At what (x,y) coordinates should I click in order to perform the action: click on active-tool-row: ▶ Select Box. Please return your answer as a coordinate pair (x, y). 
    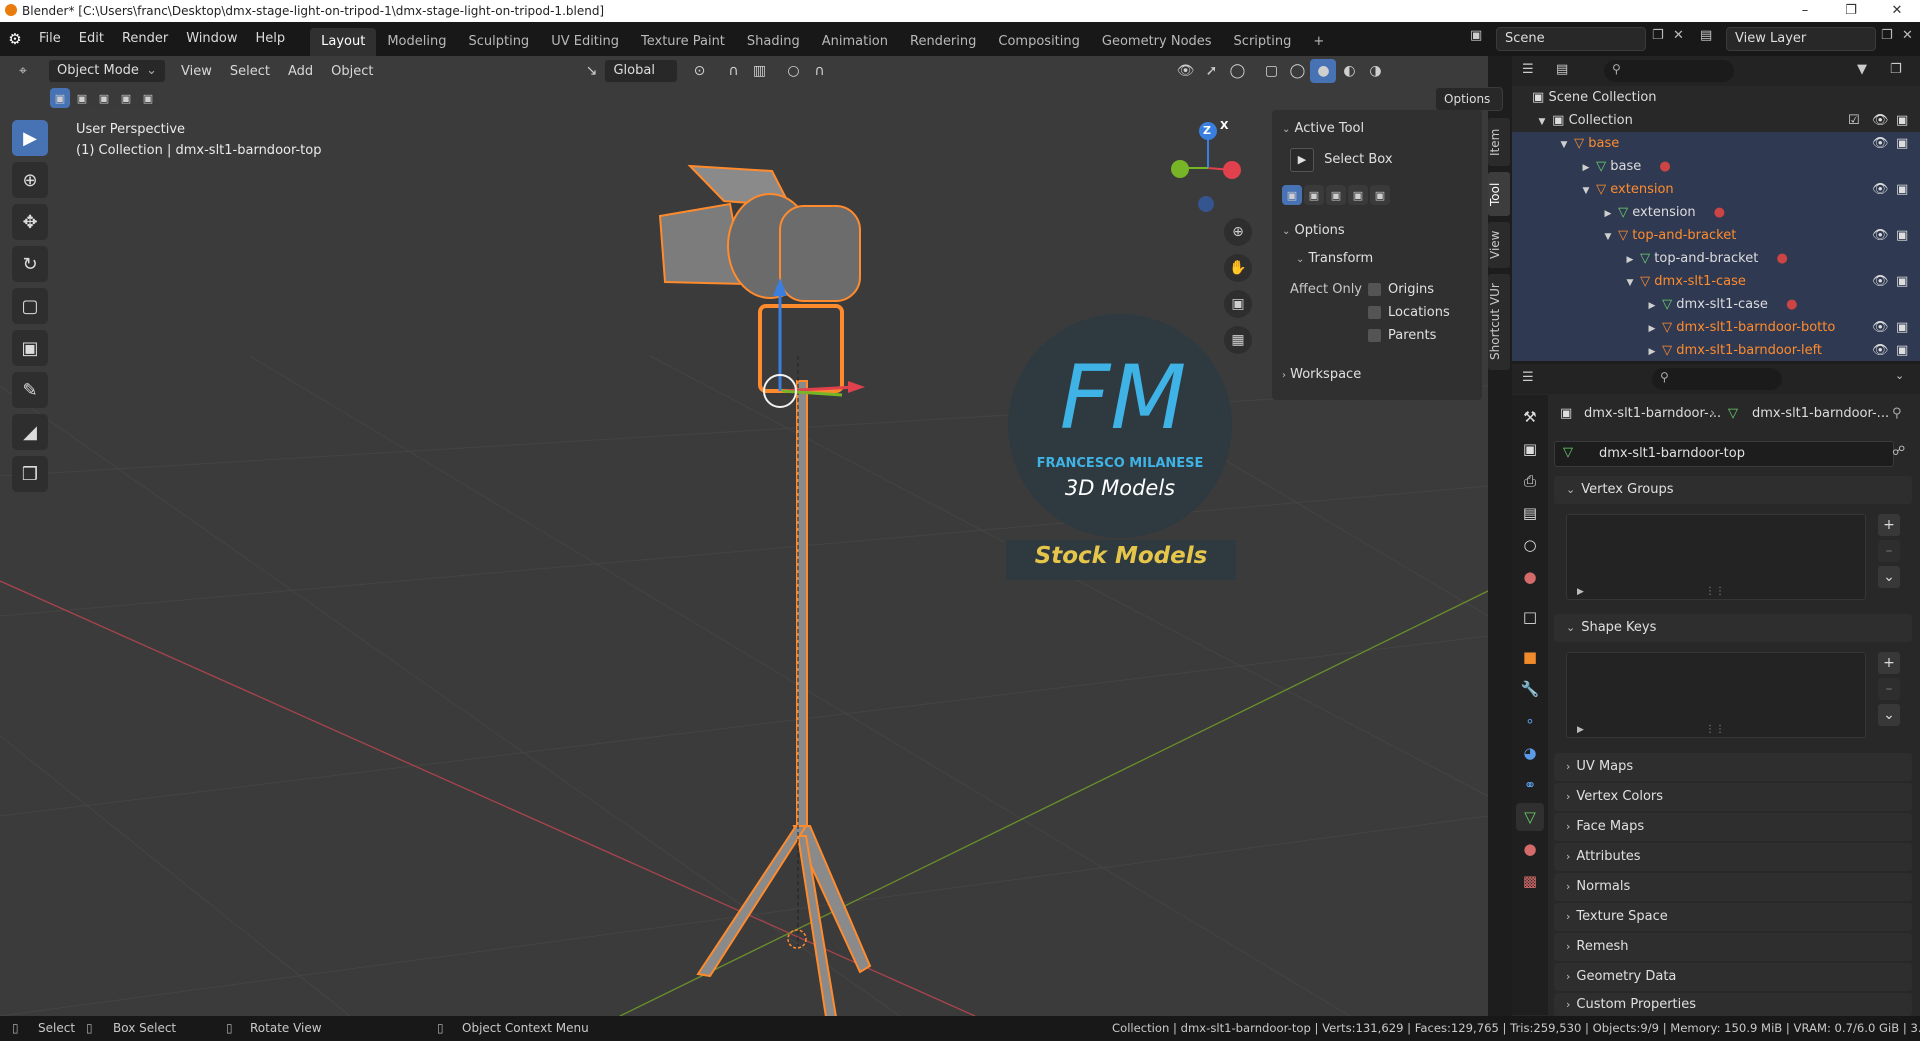
    Looking at the image, I should click on (1377, 160).